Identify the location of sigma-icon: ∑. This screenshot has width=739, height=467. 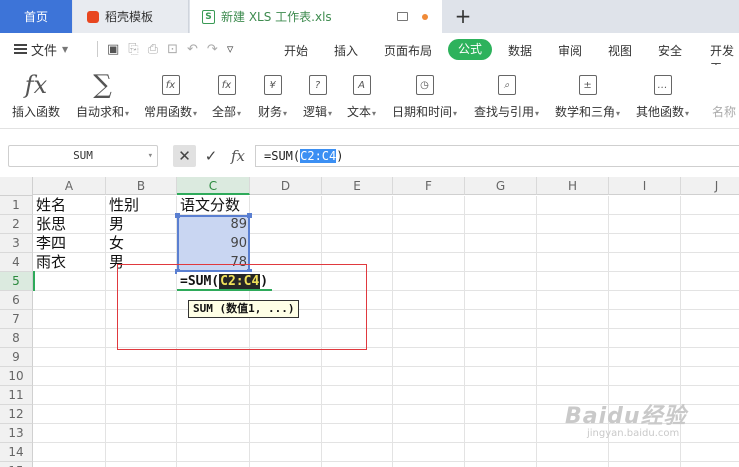
(102, 85).